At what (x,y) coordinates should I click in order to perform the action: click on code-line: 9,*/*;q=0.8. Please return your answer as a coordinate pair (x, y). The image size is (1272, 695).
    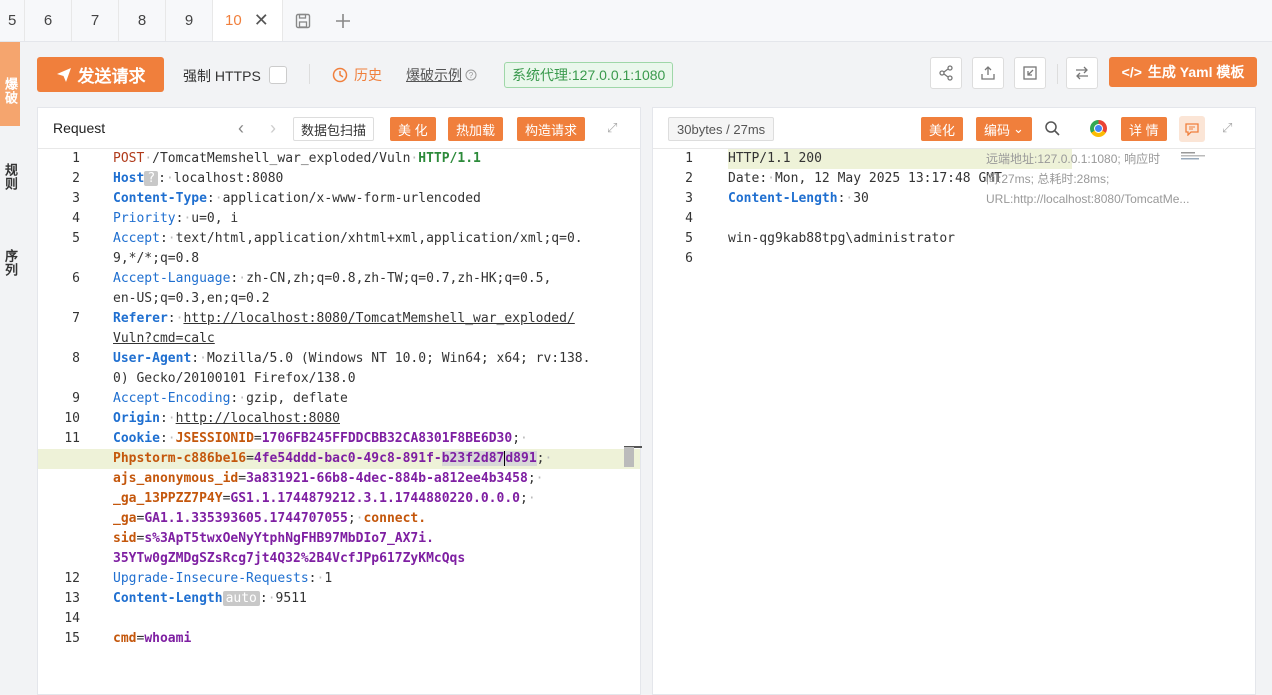
    Looking at the image, I should click on (339, 259).